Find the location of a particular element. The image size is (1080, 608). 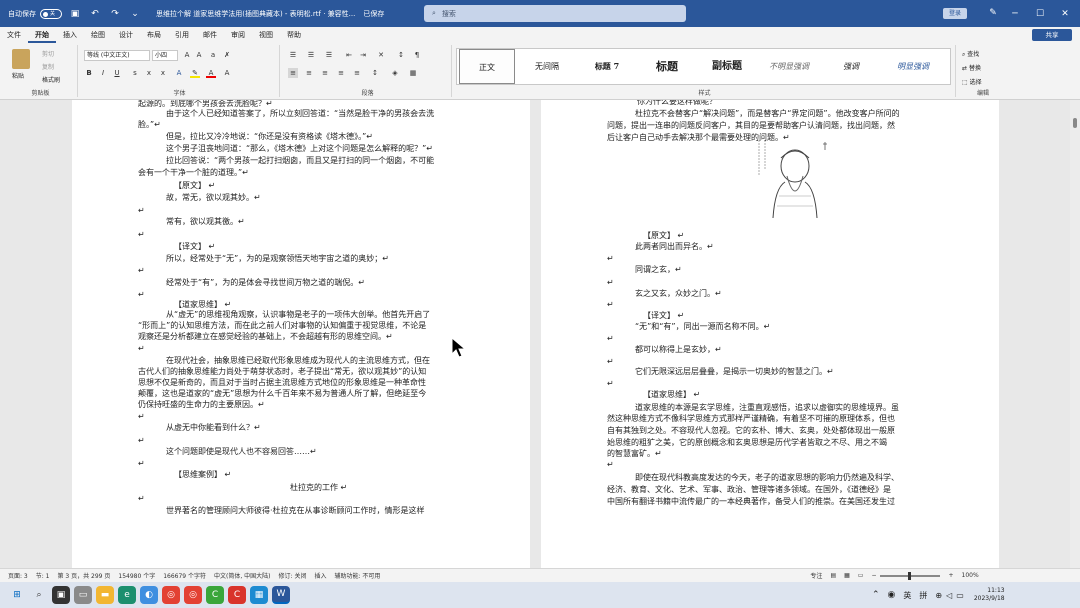

focus-mode-button: 专注 is located at coordinates (816, 575).